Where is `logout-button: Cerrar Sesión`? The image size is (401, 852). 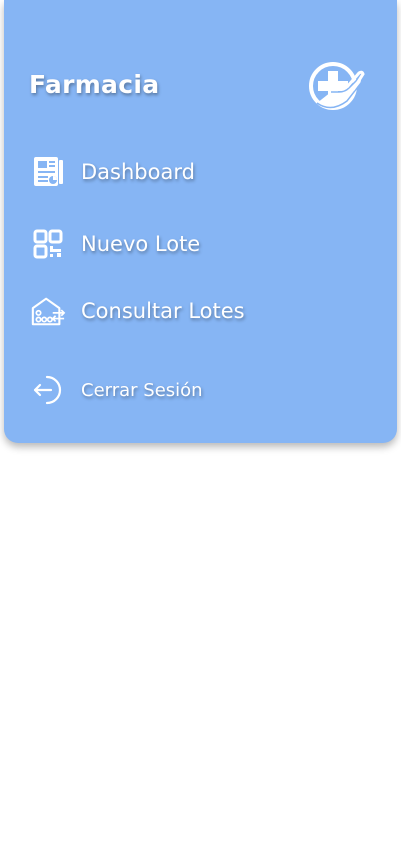 logout-button: Cerrar Sesión is located at coordinates (116, 390).